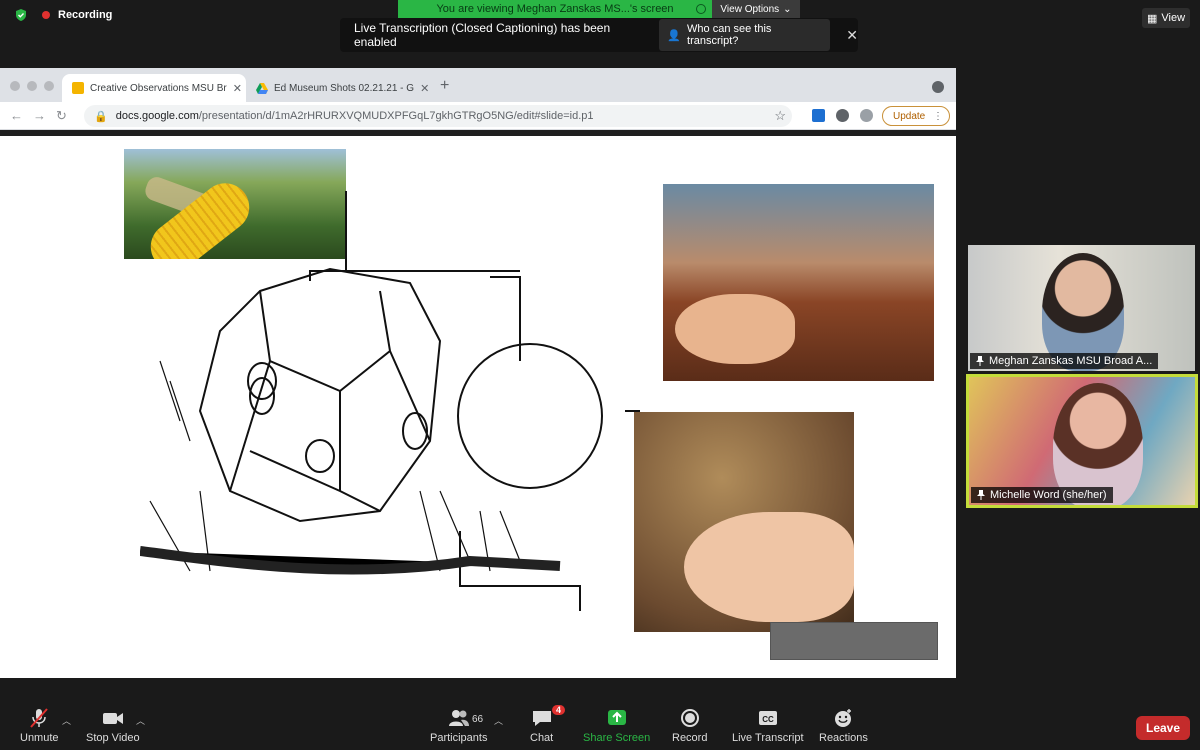 The width and height of the screenshot is (1200, 750). What do you see at coordinates (1163, 728) in the screenshot?
I see `leave-button: Leave` at bounding box center [1163, 728].